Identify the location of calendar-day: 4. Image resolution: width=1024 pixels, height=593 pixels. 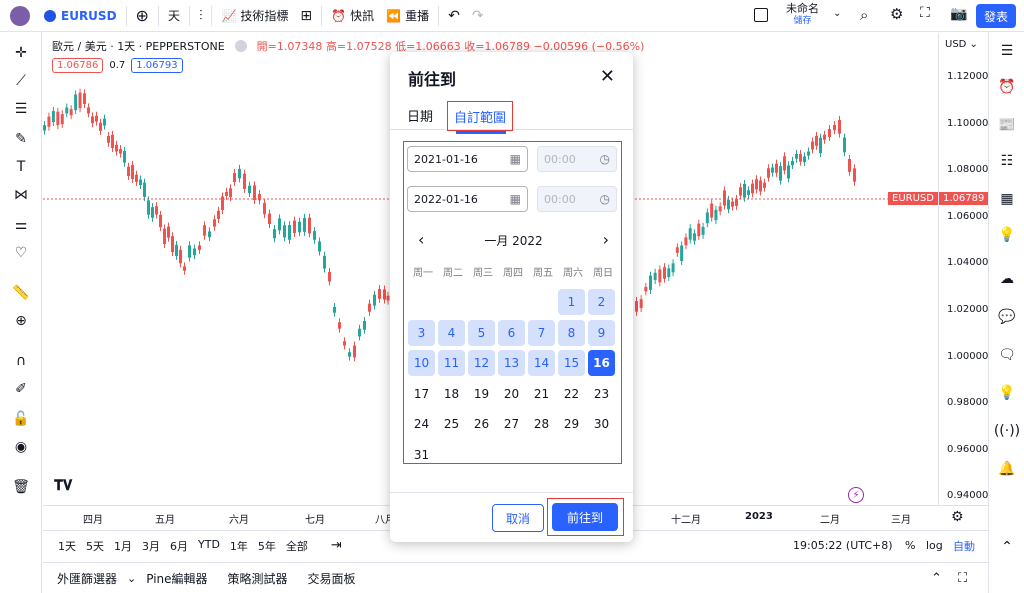
(451, 332).